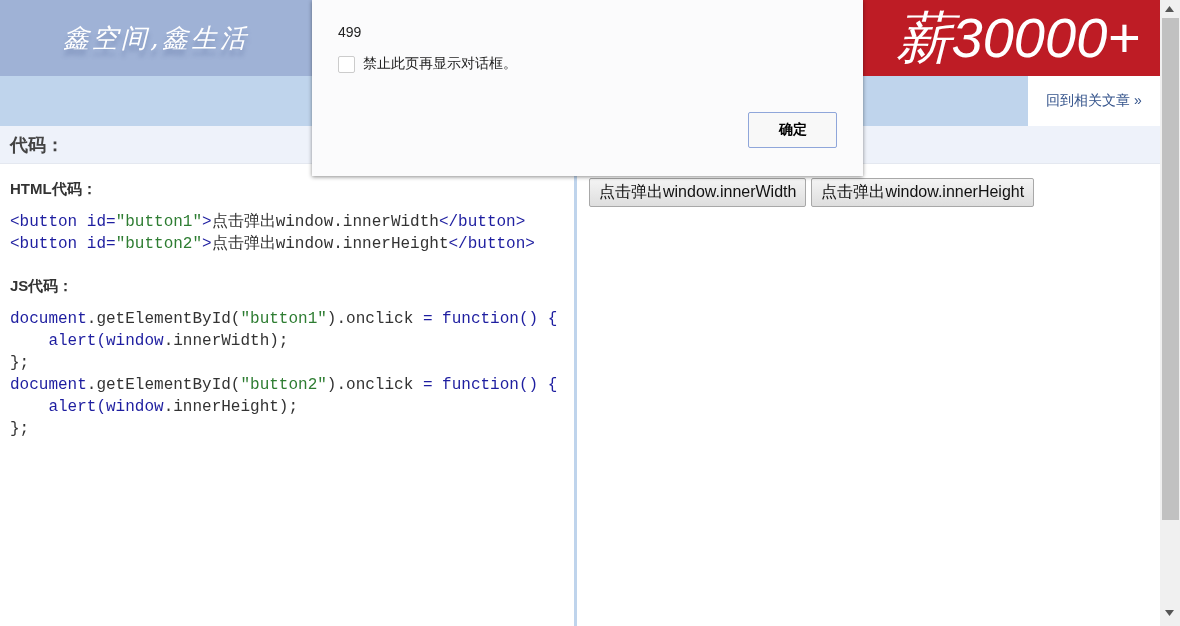 Image resolution: width=1180 pixels, height=626 pixels. I want to click on scrollbar, so click(1170, 313).